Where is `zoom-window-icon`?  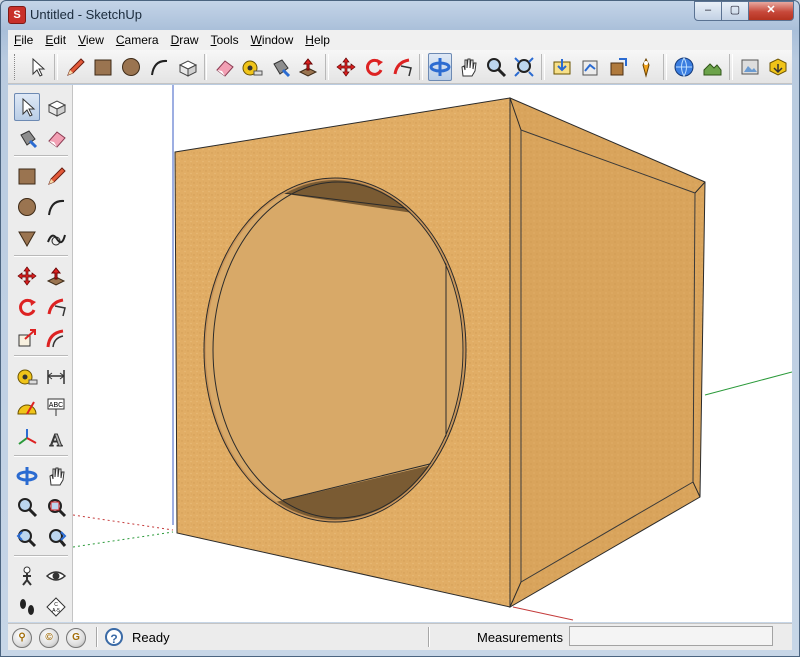
zoom-window-icon is located at coordinates (56, 507).